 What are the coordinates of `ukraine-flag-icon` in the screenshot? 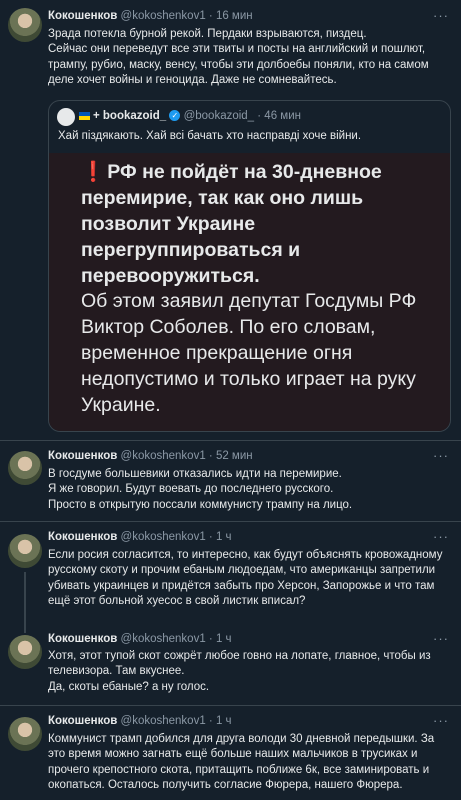 It's located at (84, 115).